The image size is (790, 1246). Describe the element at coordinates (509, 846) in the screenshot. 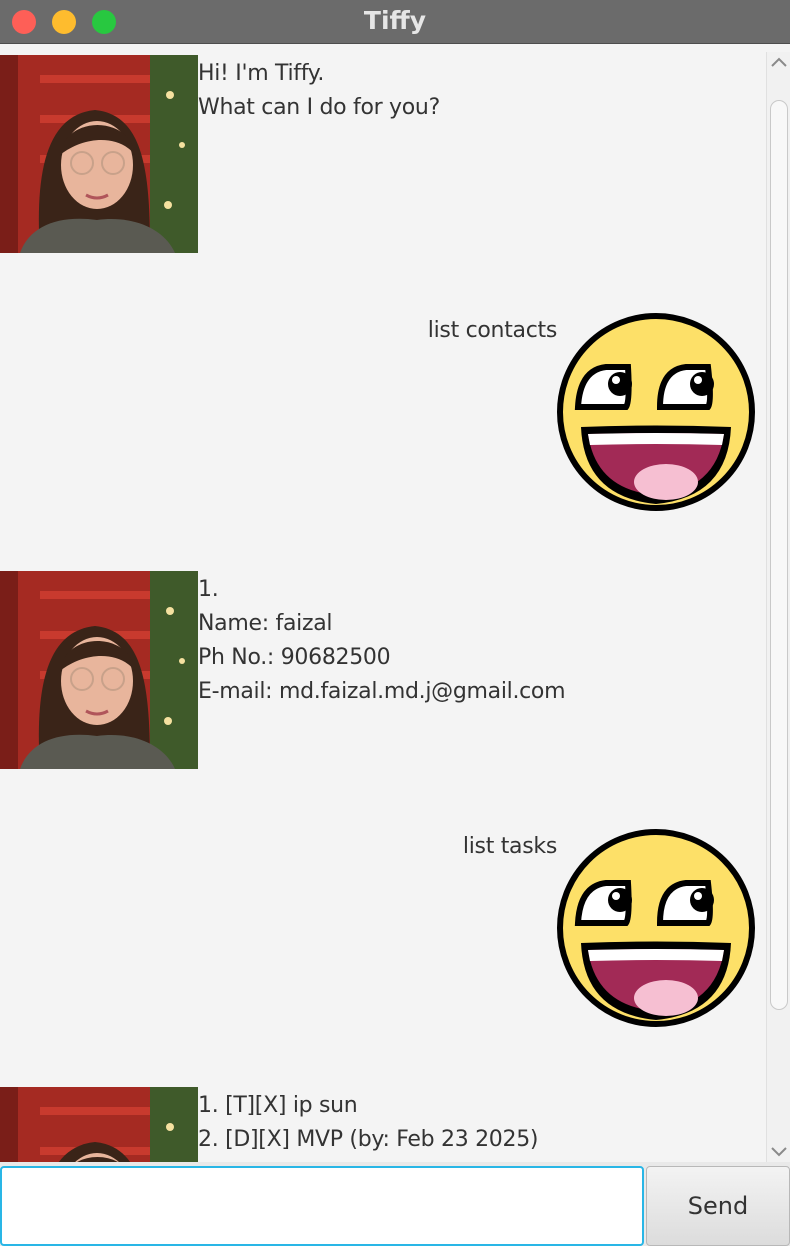

I see `message-text: list tasks` at that location.